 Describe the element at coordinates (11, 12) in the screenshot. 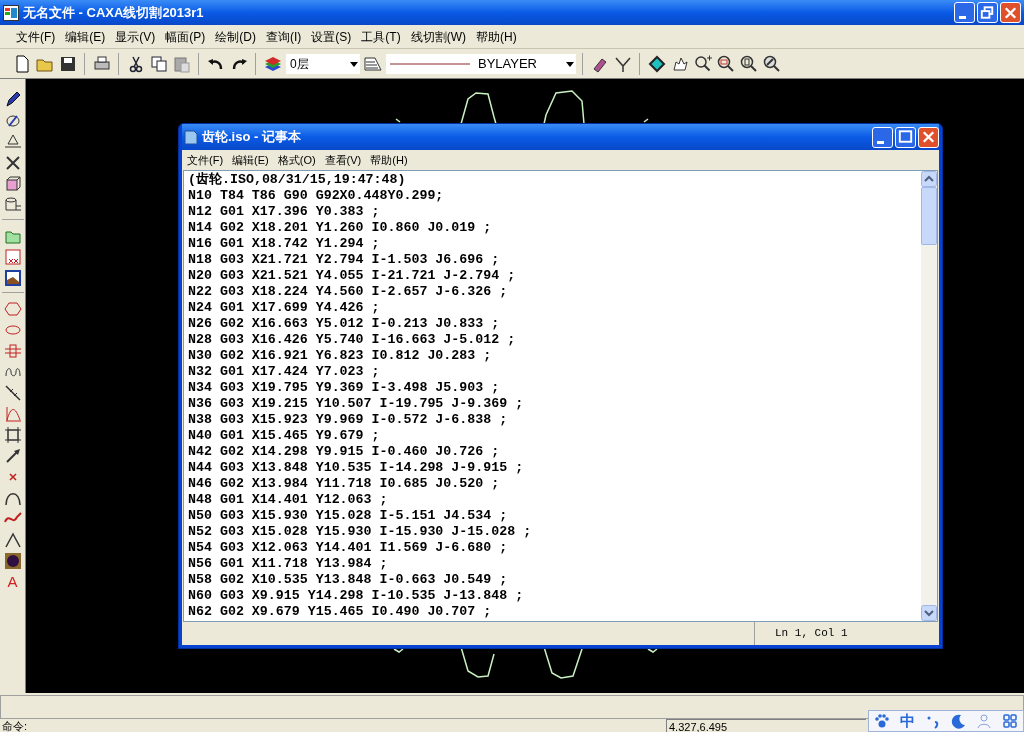

I see `app-icon` at that location.